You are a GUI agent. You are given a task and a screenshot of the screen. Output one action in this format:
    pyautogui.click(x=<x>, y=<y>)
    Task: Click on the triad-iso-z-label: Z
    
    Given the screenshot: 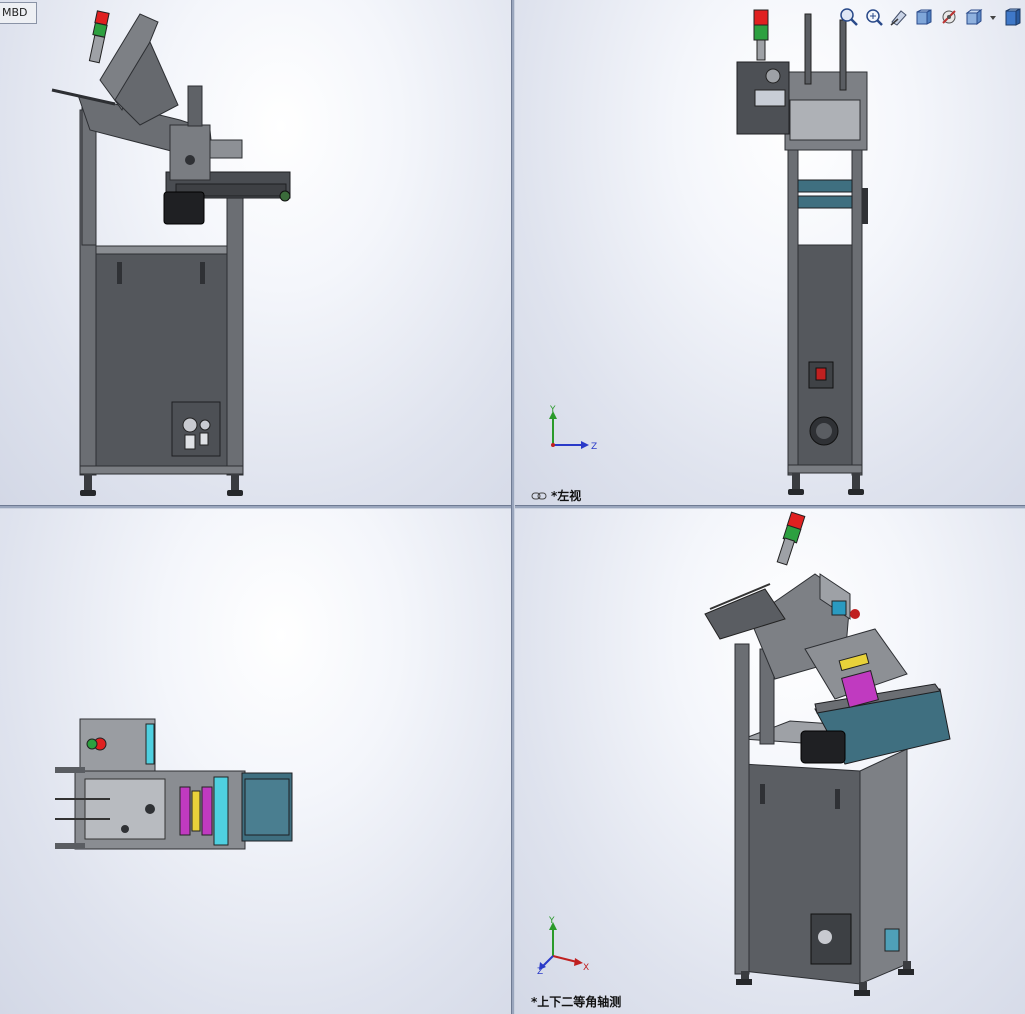 What is the action you would take?
    pyautogui.click(x=540, y=970)
    